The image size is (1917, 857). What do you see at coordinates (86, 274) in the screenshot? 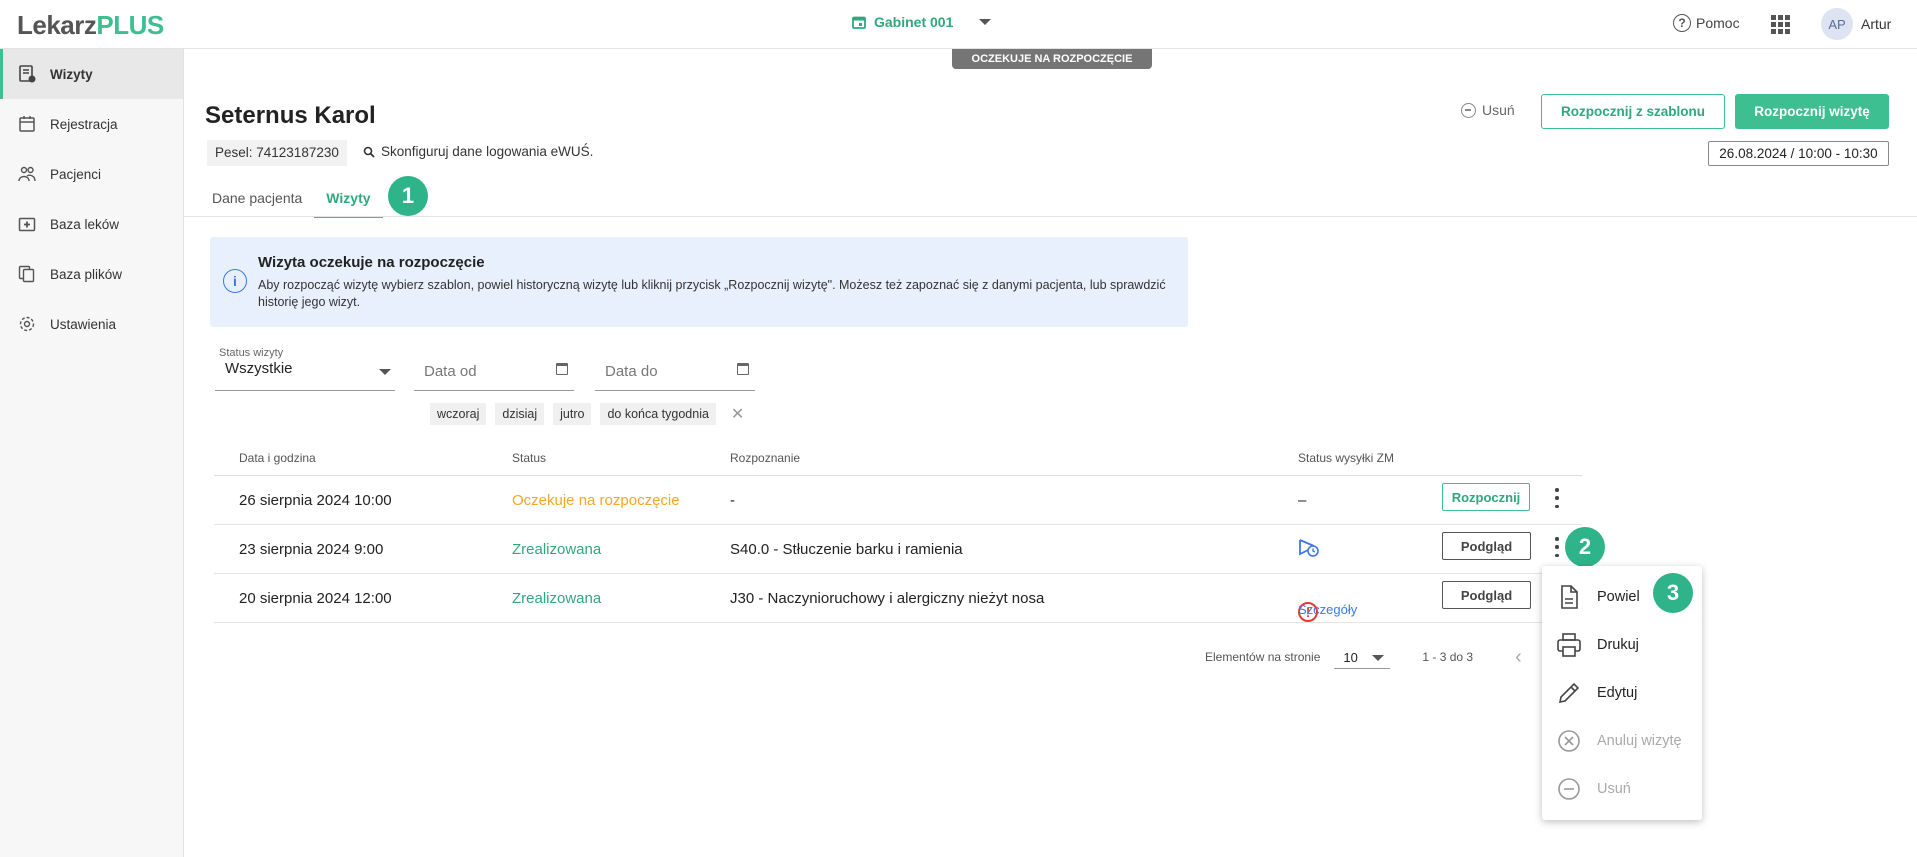
I see `sidebar-item-label: Baza plików` at bounding box center [86, 274].